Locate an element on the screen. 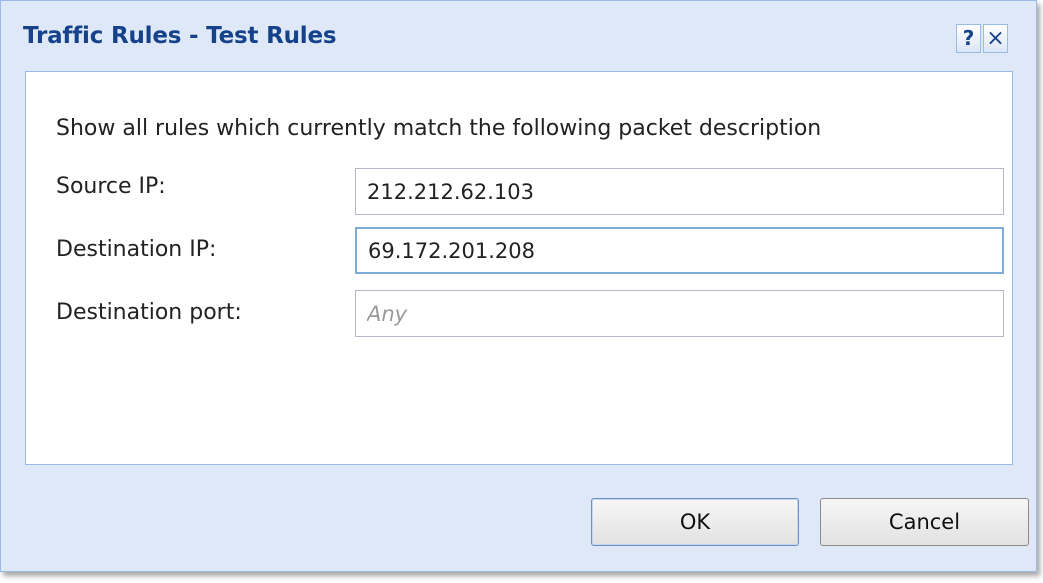  destination-port-label: Destination port: is located at coordinates (149, 312).